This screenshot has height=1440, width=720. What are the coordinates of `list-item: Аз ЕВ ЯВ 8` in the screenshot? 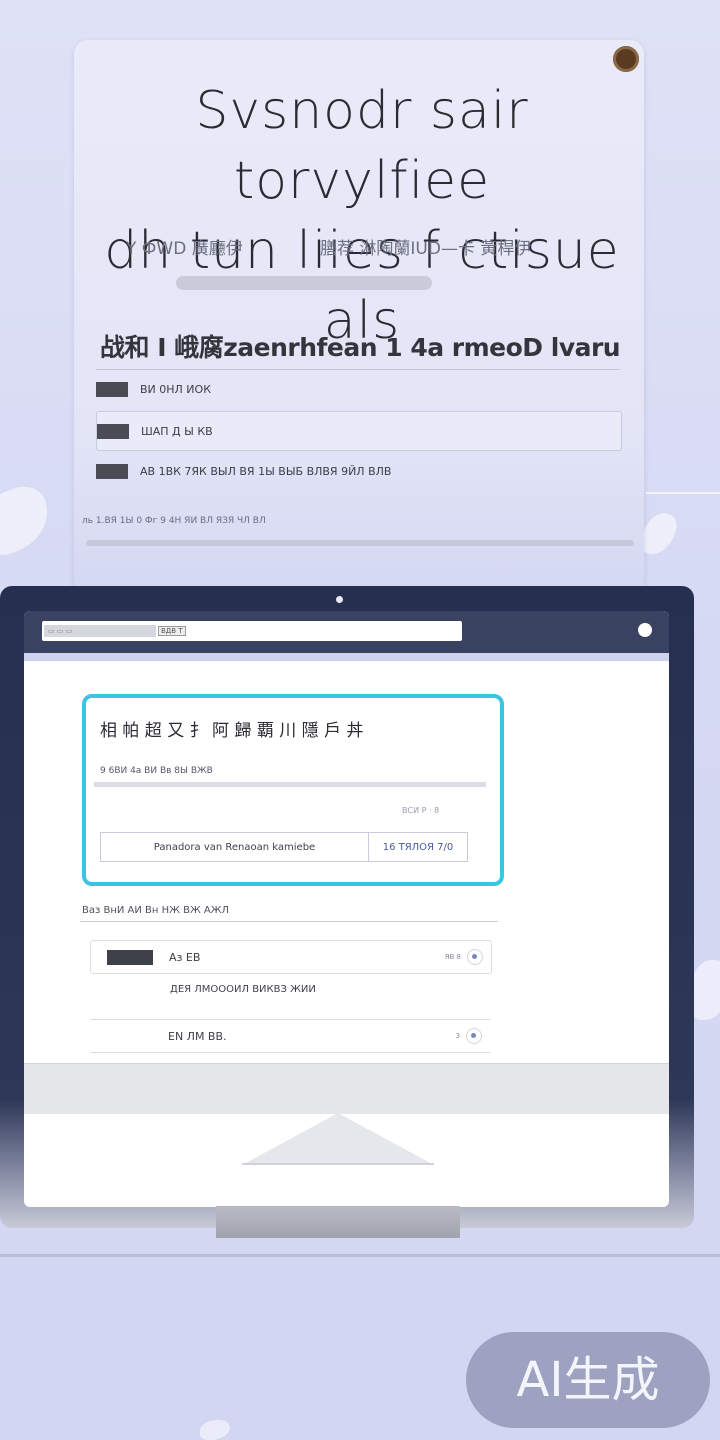 It's located at (291, 957).